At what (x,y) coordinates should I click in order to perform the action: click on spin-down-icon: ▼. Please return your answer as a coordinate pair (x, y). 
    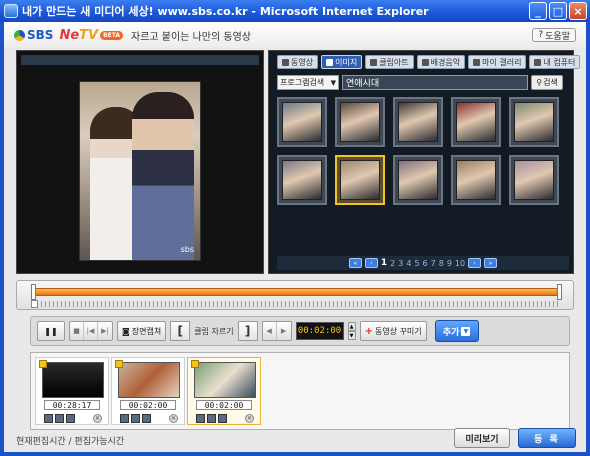
    Looking at the image, I should click on (351, 335).